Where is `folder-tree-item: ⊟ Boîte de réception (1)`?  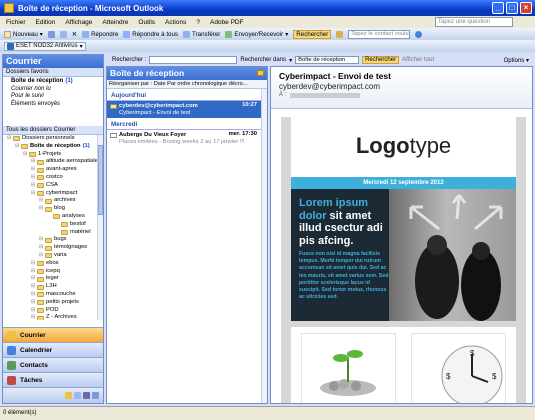 folder-tree-item: ⊟ Boîte de réception (1) is located at coordinates (53, 147).